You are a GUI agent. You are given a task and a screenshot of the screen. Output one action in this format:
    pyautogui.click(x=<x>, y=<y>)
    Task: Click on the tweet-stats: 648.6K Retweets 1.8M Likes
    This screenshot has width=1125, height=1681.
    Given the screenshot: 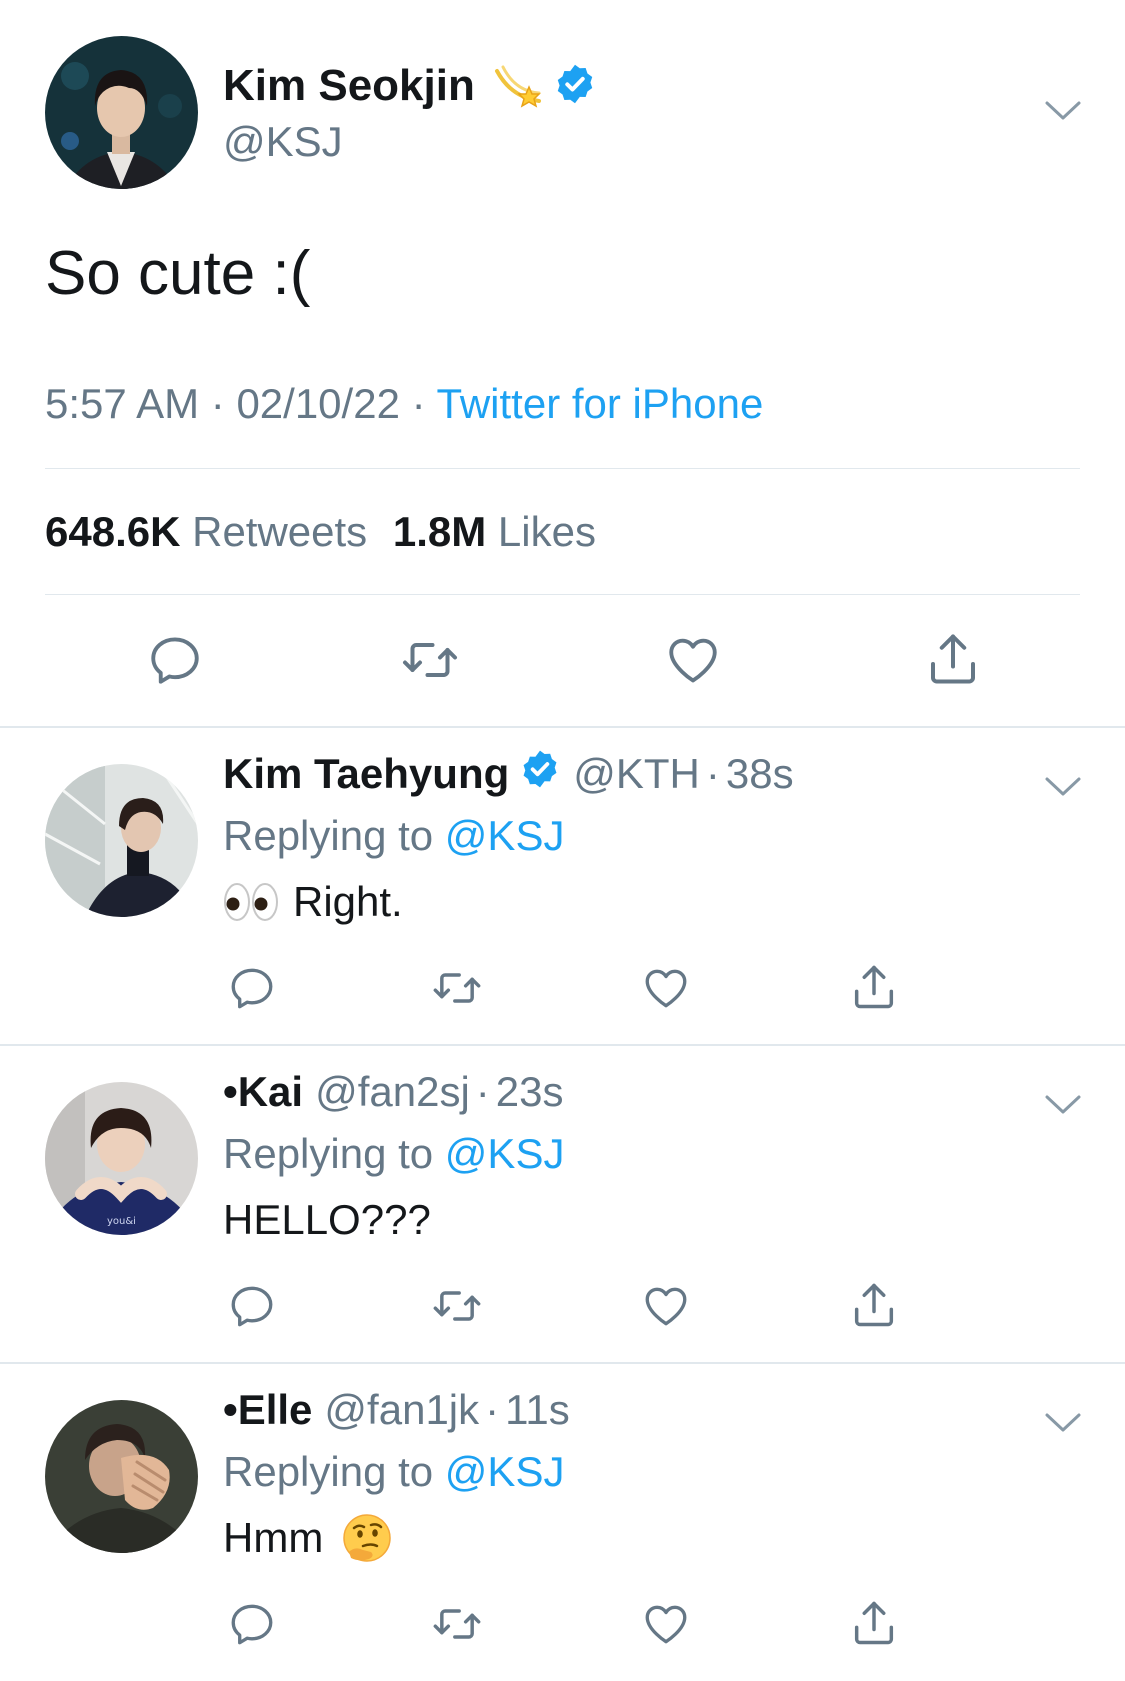 What is the action you would take?
    pyautogui.click(x=320, y=532)
    